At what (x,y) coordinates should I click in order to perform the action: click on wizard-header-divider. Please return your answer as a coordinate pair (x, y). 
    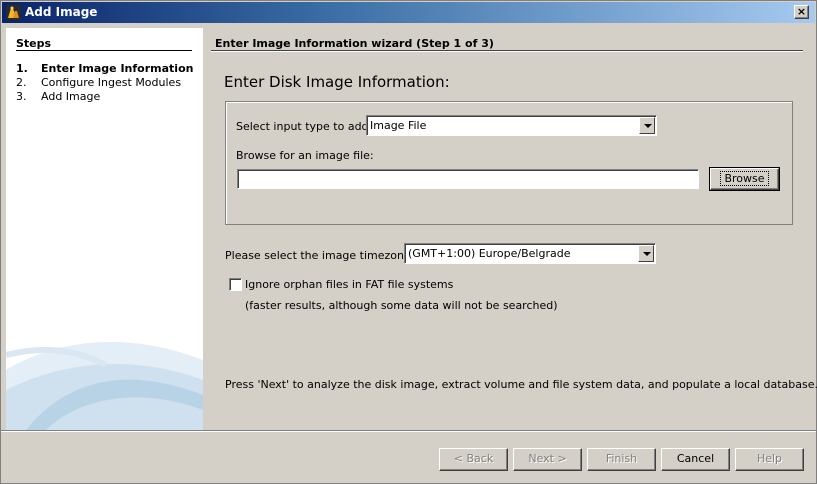
    Looking at the image, I should click on (507, 51).